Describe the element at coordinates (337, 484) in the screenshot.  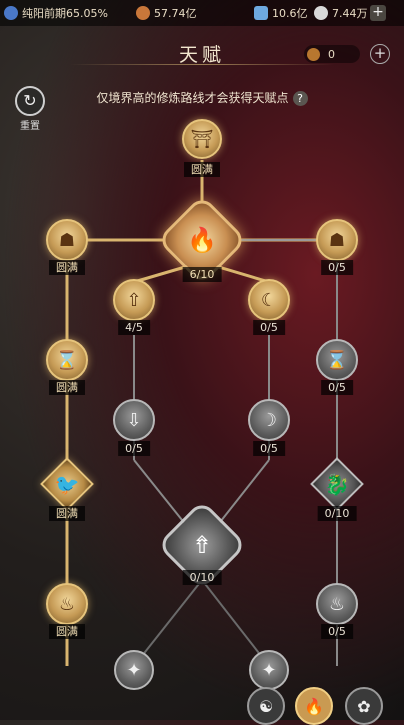
I see `dragon-icon: 🐉` at that location.